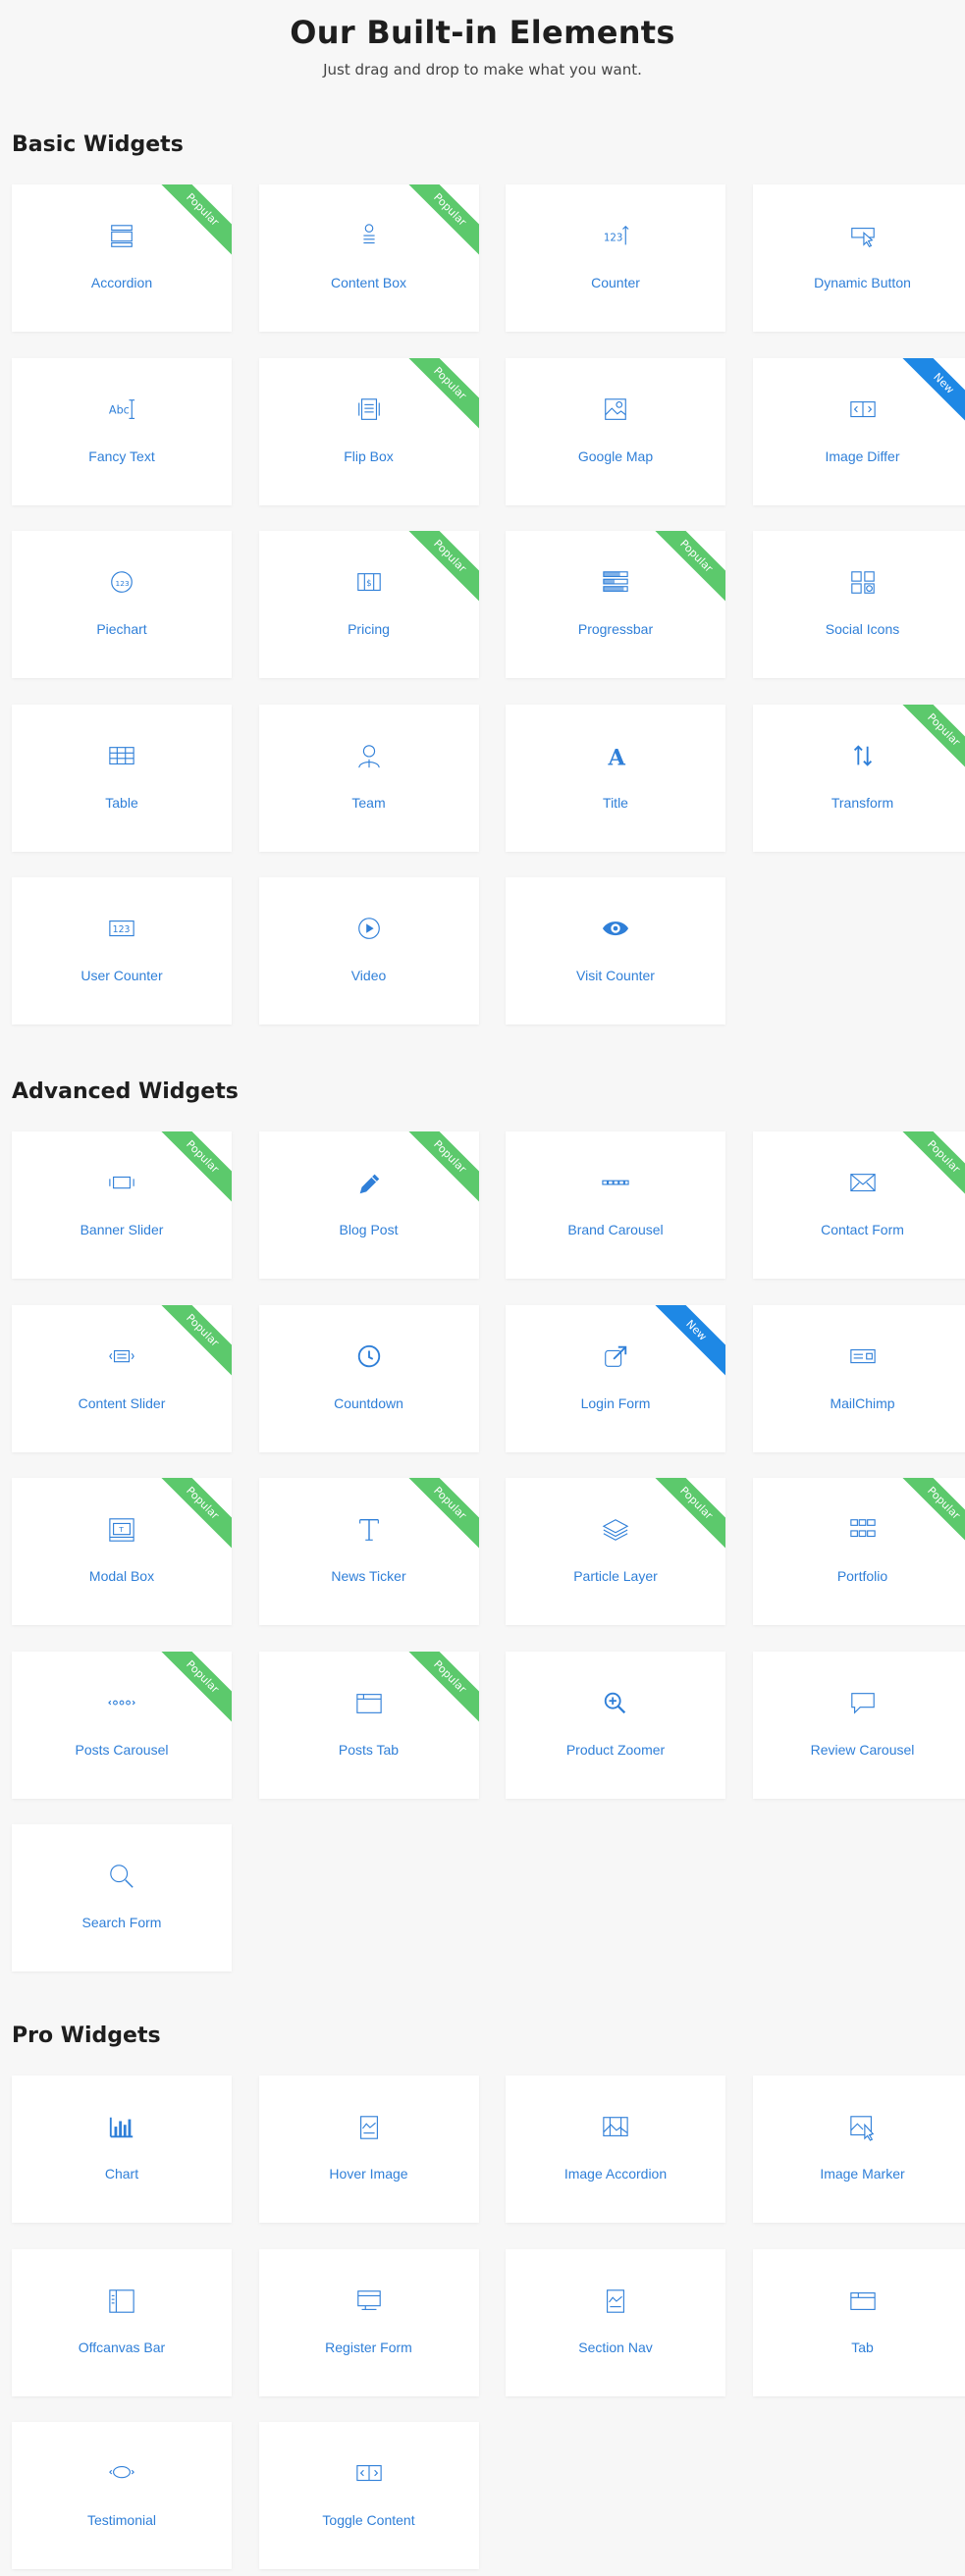  What do you see at coordinates (122, 1378) in the screenshot?
I see `widget-card: Content Slider Popular` at bounding box center [122, 1378].